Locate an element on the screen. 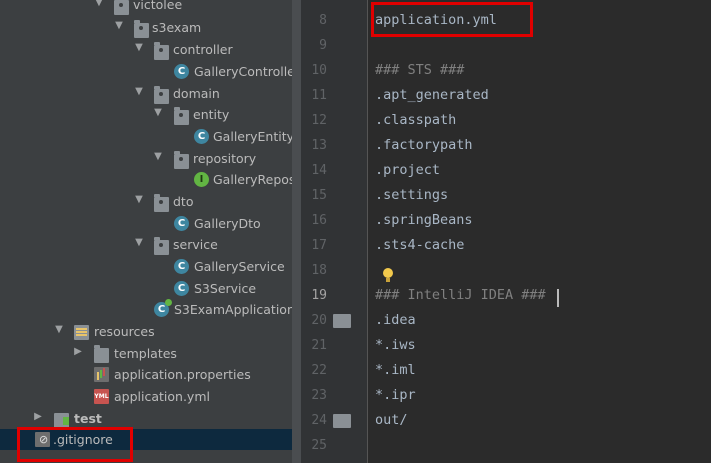 The width and height of the screenshot is (714, 470). tree-item-label: templates is located at coordinates (145, 353).